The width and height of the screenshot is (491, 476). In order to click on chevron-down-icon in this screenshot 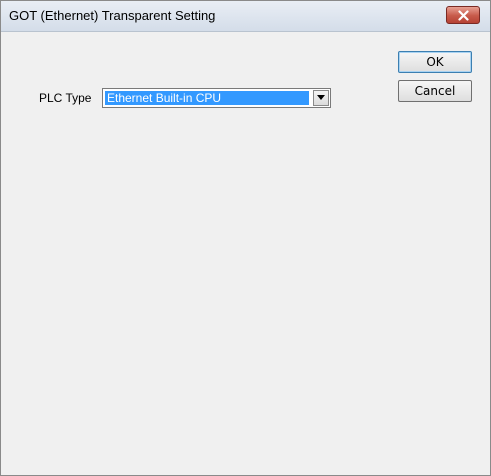, I will do `click(321, 97)`.